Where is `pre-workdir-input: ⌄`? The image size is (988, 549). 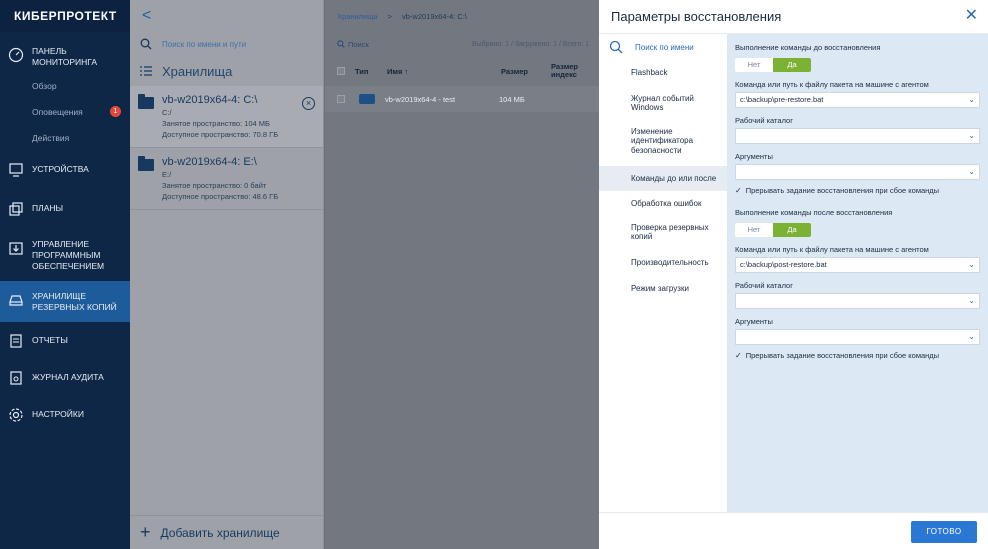 pre-workdir-input: ⌄ is located at coordinates (857, 136).